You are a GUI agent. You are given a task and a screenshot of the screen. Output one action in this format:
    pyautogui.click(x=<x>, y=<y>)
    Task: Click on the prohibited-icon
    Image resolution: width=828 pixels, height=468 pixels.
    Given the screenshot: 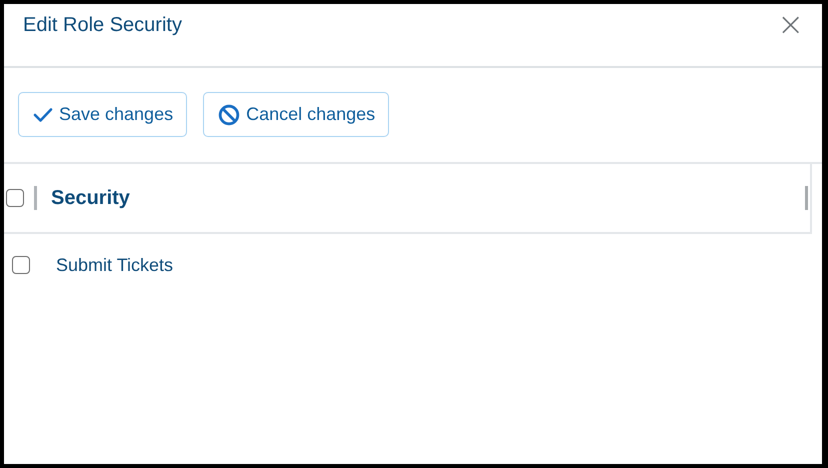 What is the action you would take?
    pyautogui.click(x=229, y=115)
    